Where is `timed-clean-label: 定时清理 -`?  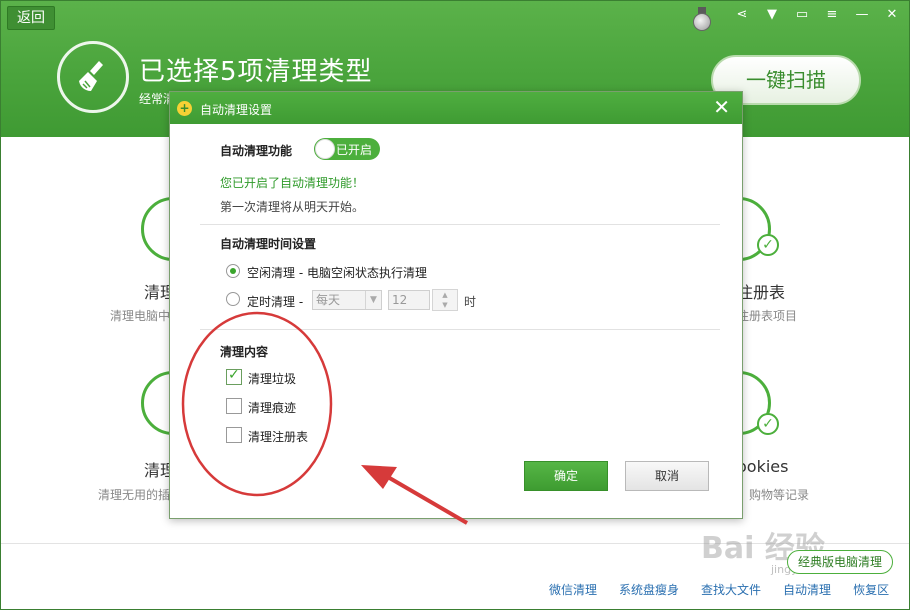 timed-clean-label: 定时清理 - is located at coordinates (275, 301).